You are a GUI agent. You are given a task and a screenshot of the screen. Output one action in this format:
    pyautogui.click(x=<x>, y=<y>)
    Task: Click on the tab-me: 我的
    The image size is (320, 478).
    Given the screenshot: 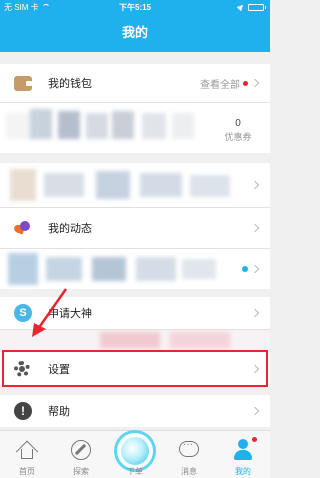 What is the action you would take?
    pyautogui.click(x=243, y=454)
    